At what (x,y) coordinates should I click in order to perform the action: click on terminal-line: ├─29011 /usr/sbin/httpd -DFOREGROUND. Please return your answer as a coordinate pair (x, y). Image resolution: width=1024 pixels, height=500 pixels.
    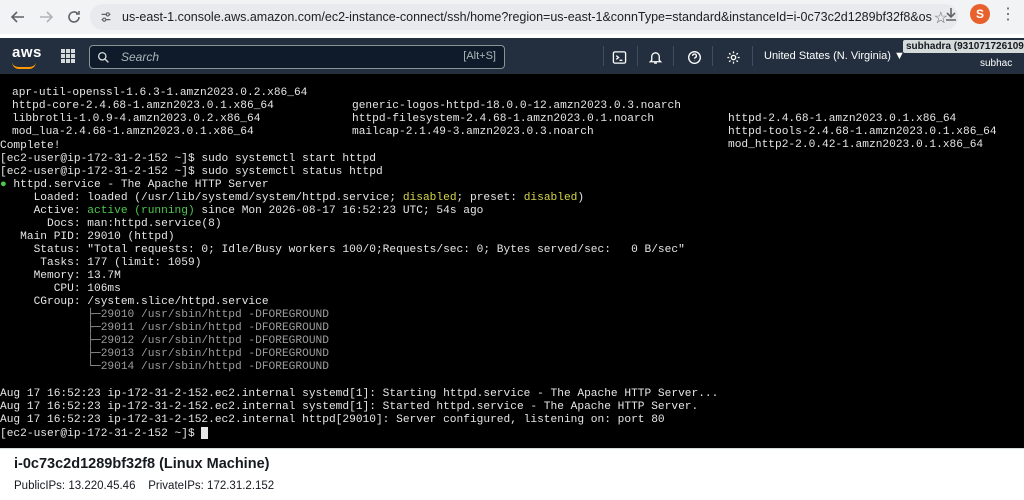
    Looking at the image, I should click on (164, 328).